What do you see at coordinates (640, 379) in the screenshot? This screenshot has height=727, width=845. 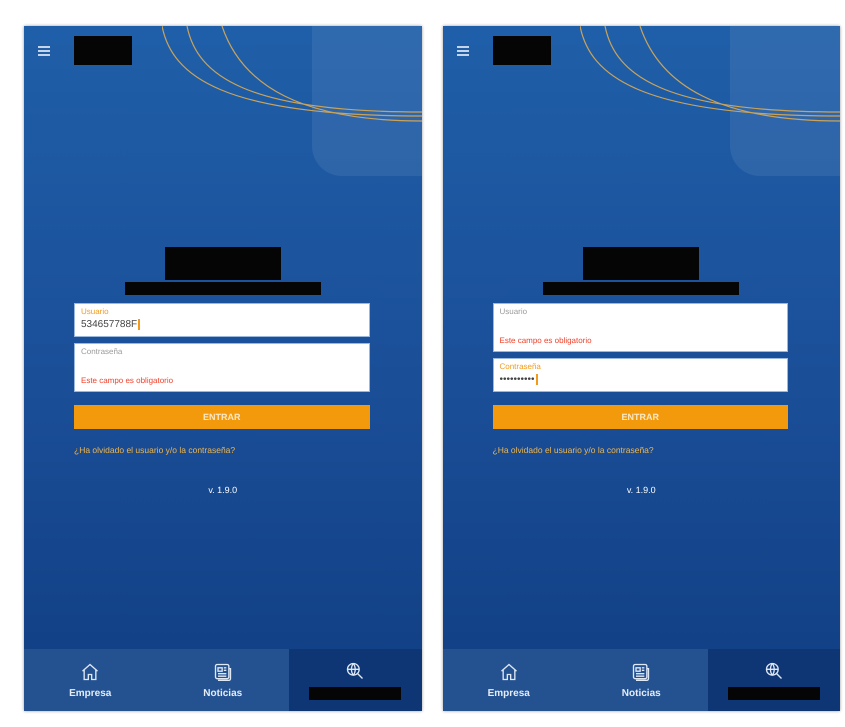 I see `field-value: ••••••••••` at bounding box center [640, 379].